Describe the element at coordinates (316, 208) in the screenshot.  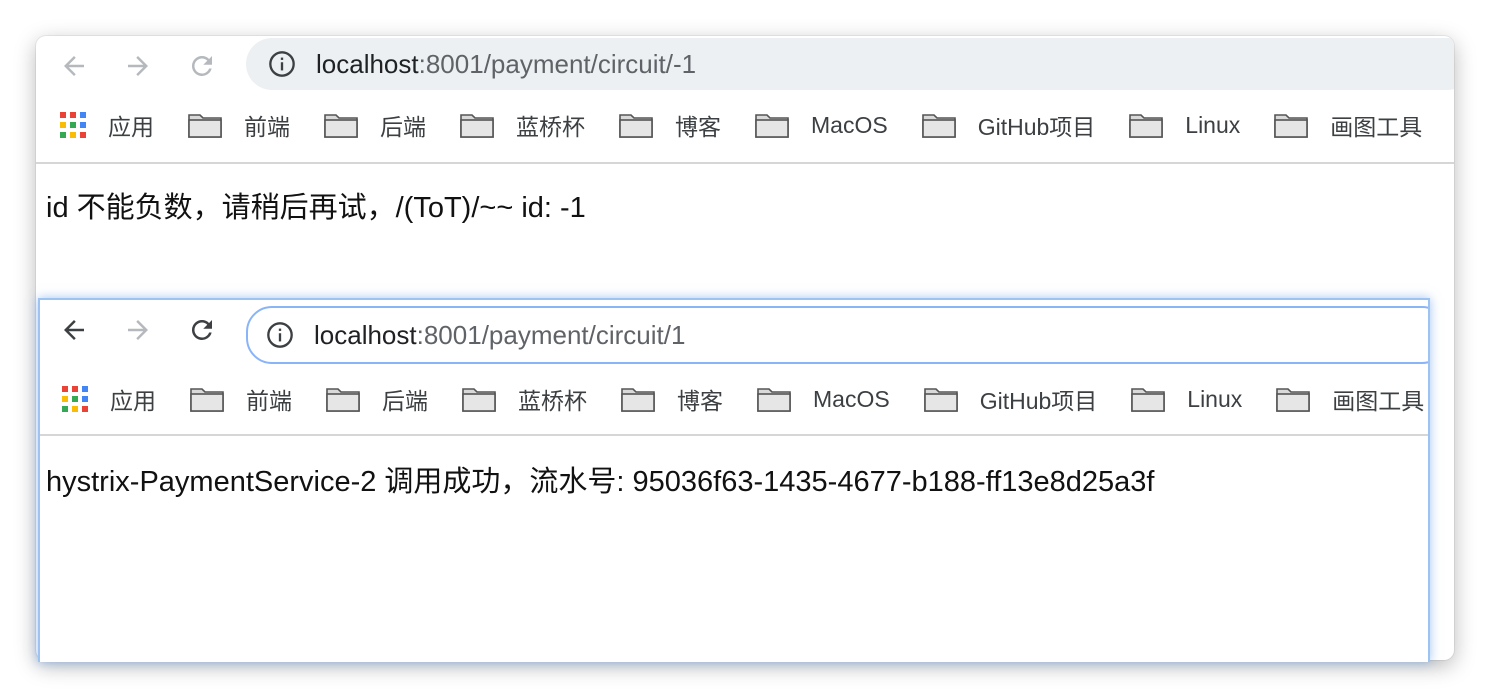
I see `page-body-text: id 不能负数，请稍后再试，/(ToT)/~~ id: -1` at that location.